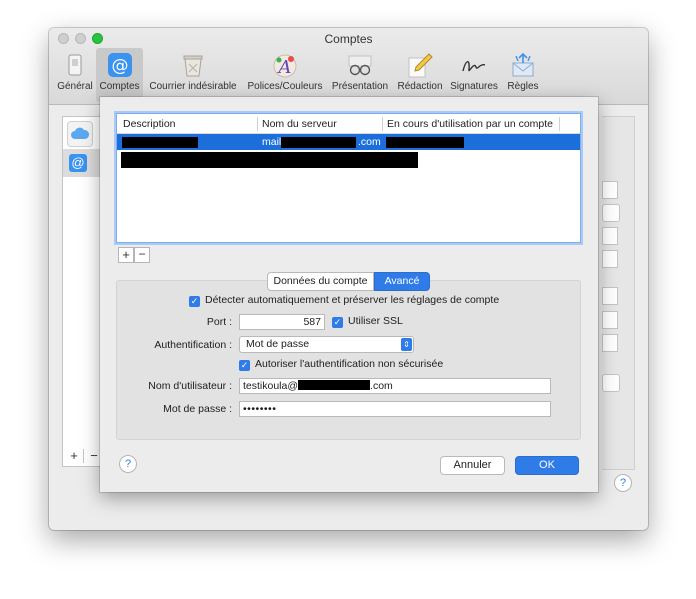  I want to click on toolbar-item-accounts: @ Comptes, so click(119, 75).